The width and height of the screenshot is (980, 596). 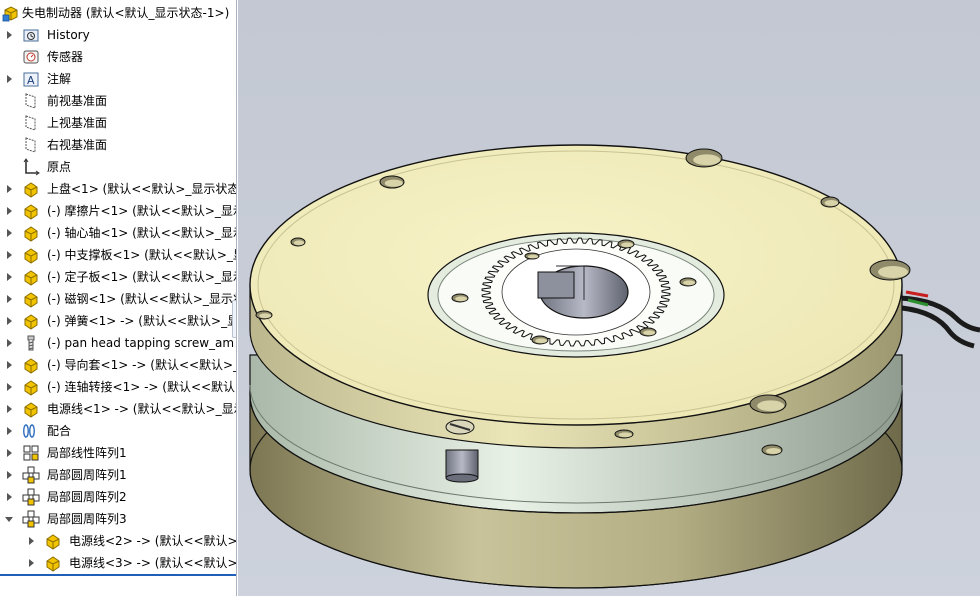 What do you see at coordinates (234, 319) in the screenshot?
I see `tree-flyout-handle` at bounding box center [234, 319].